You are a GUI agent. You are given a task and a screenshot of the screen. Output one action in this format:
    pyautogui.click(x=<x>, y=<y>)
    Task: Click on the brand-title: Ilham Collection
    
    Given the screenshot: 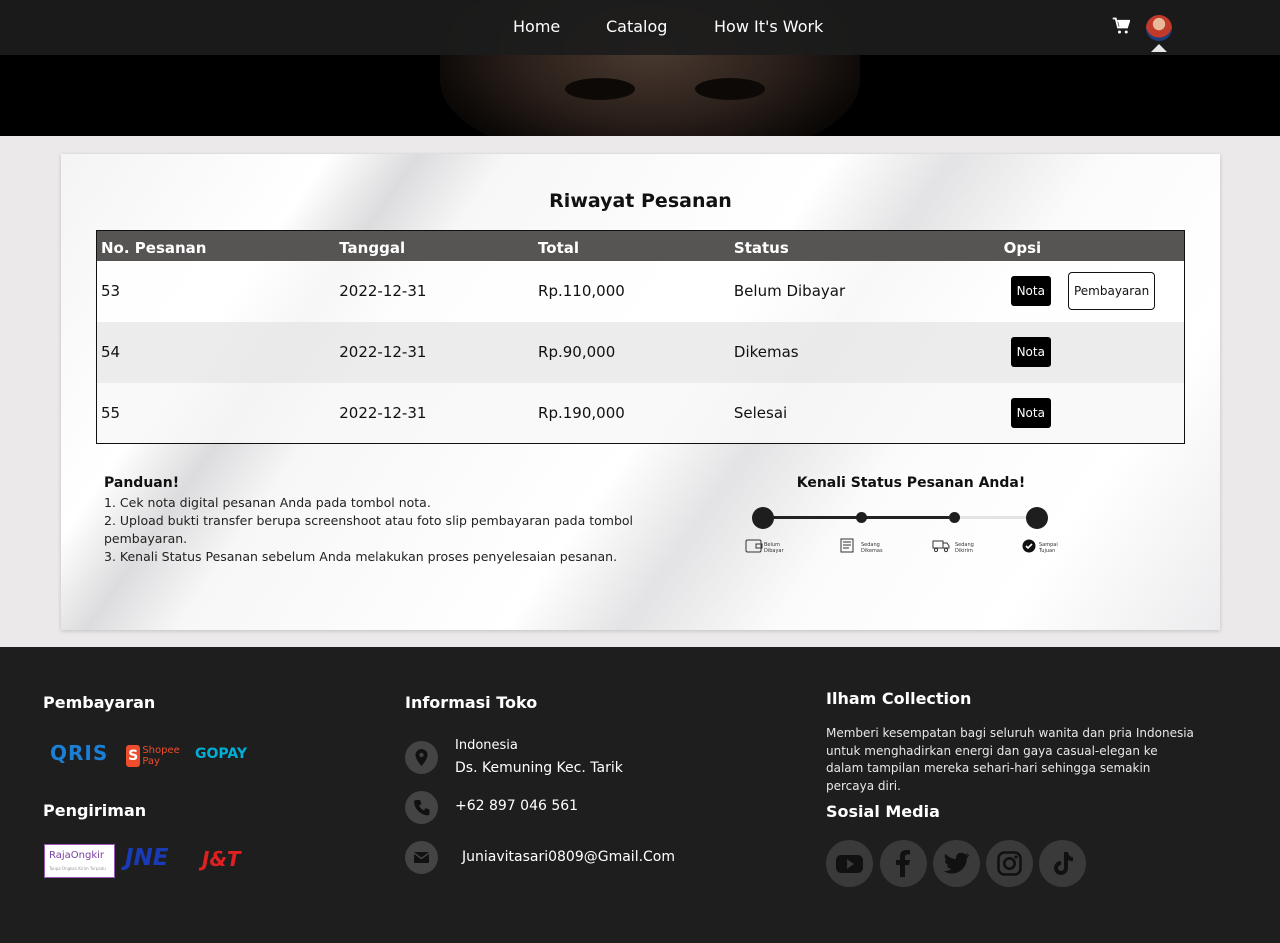 What is the action you would take?
    pyautogui.click(x=899, y=698)
    